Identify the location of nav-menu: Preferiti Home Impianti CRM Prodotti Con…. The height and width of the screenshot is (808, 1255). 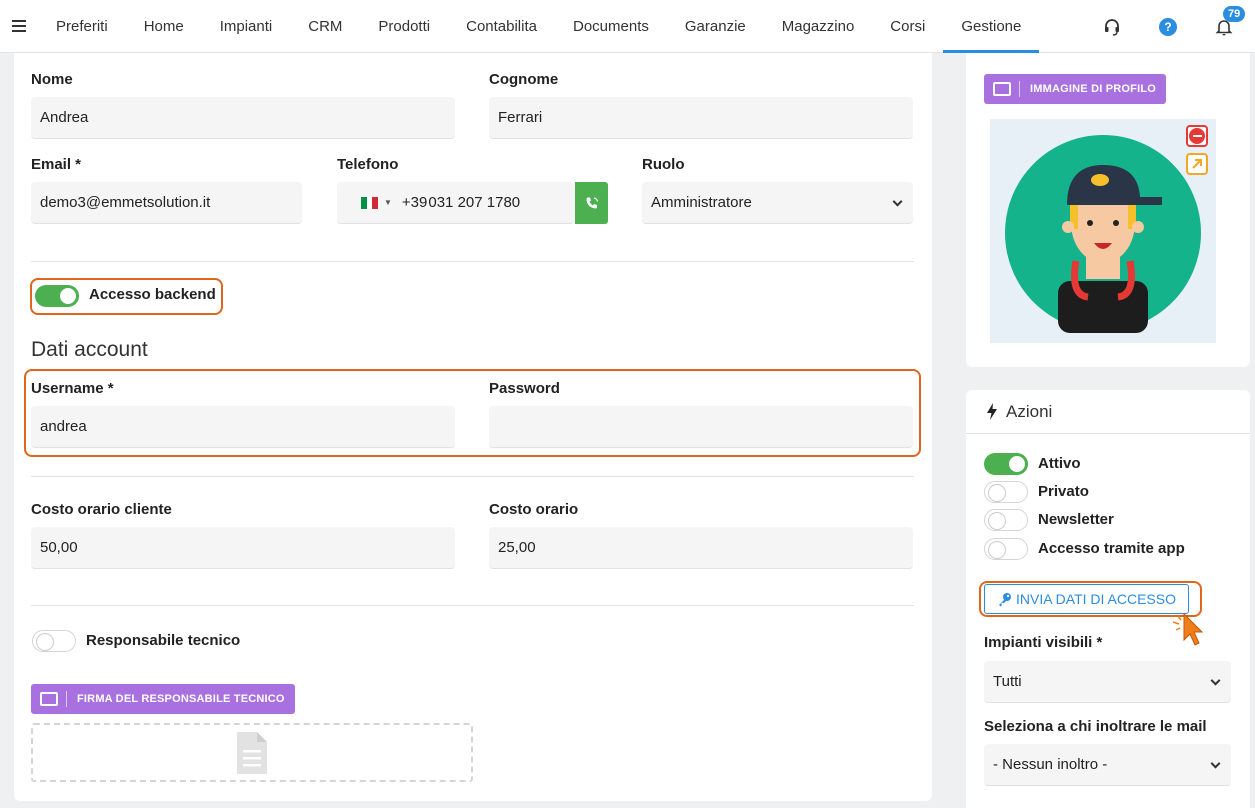
(539, 26).